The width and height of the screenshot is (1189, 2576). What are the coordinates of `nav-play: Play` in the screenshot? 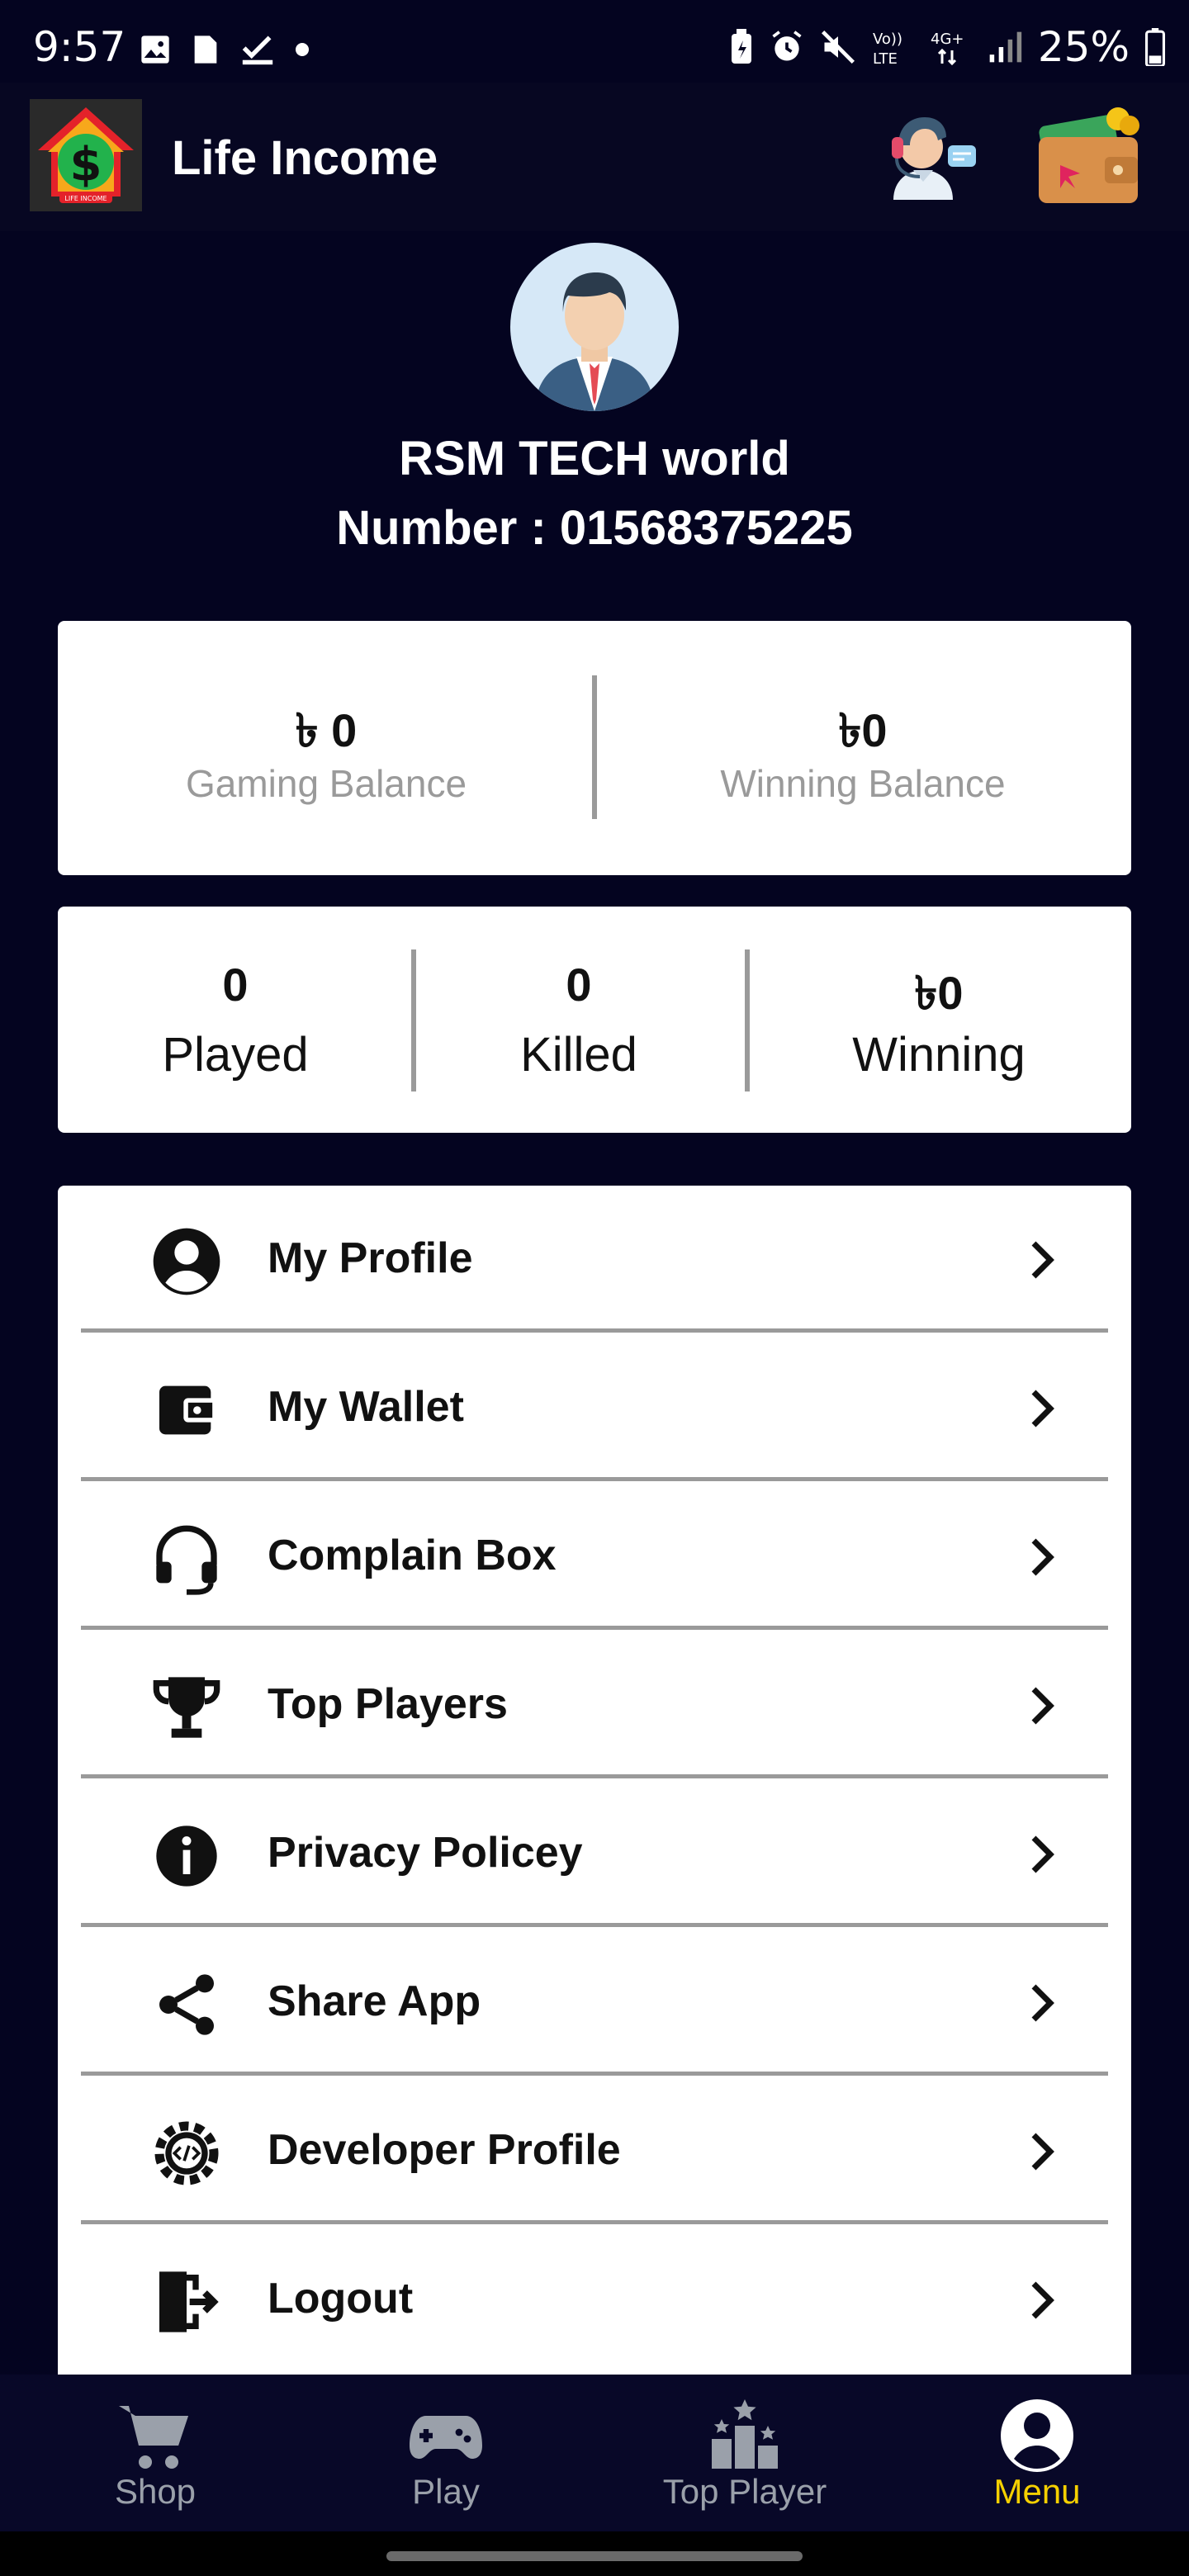 It's located at (446, 2453).